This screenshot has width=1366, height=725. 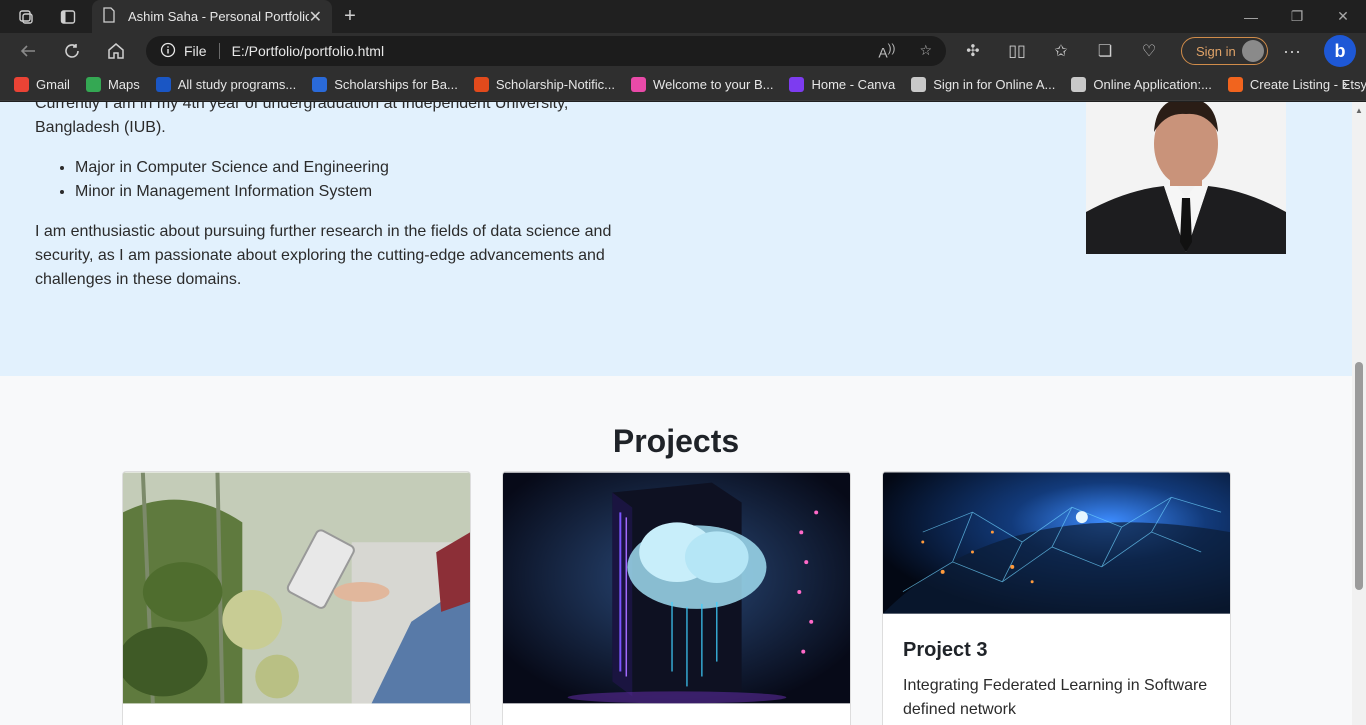 I want to click on sign-in-button: Sign in, so click(x=1224, y=51).